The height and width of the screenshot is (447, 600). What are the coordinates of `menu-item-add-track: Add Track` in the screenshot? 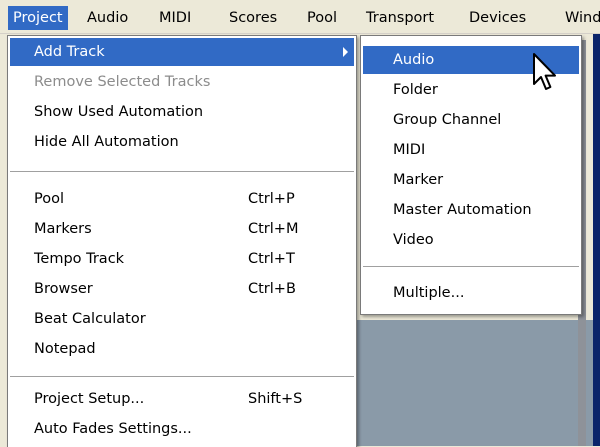 It's located at (182, 52).